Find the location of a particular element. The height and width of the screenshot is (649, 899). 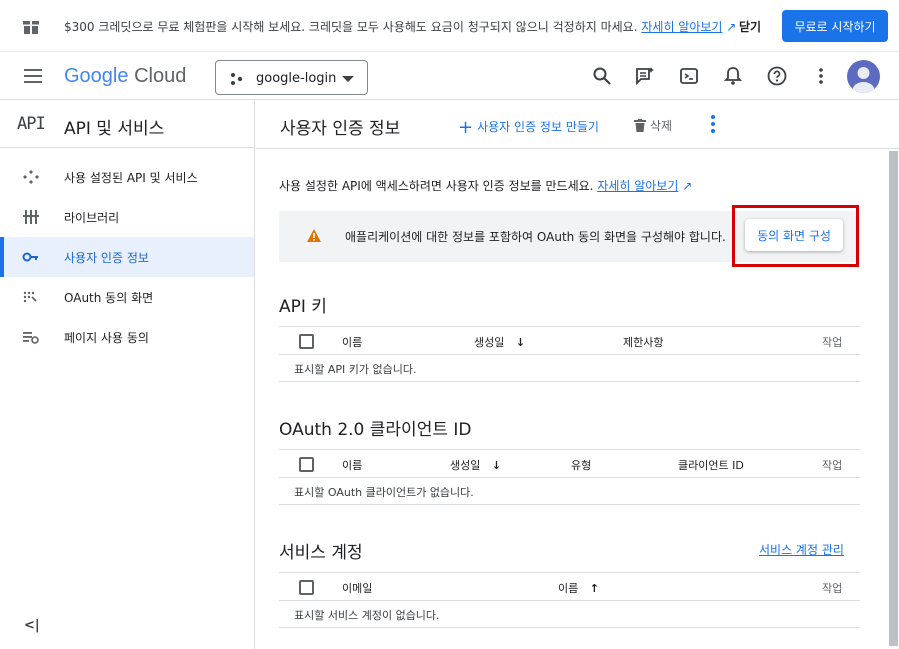

gemini-chat-icon is located at coordinates (645, 76).